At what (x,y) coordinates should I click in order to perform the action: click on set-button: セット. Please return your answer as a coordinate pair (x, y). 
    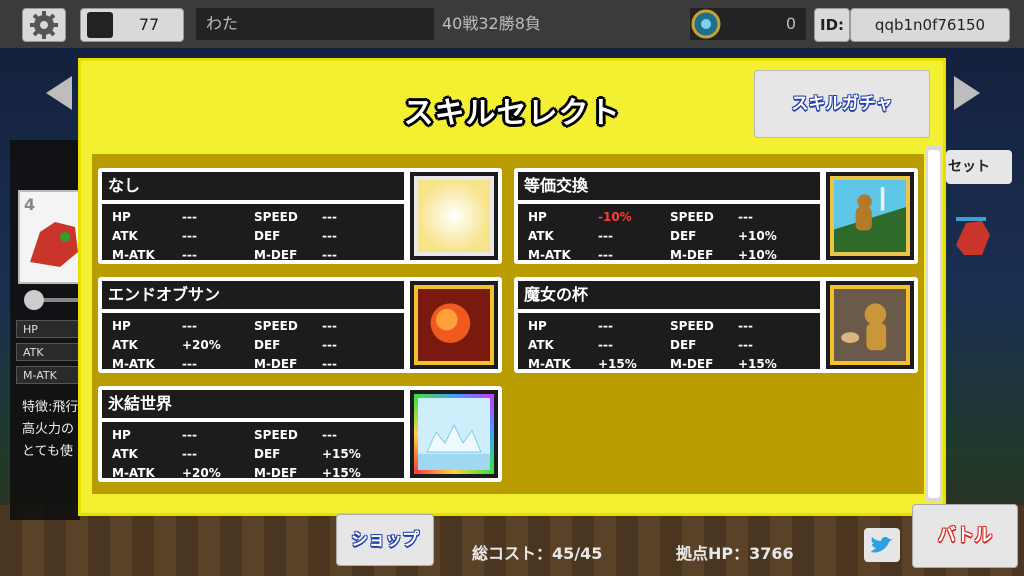
    Looking at the image, I should click on (979, 167).